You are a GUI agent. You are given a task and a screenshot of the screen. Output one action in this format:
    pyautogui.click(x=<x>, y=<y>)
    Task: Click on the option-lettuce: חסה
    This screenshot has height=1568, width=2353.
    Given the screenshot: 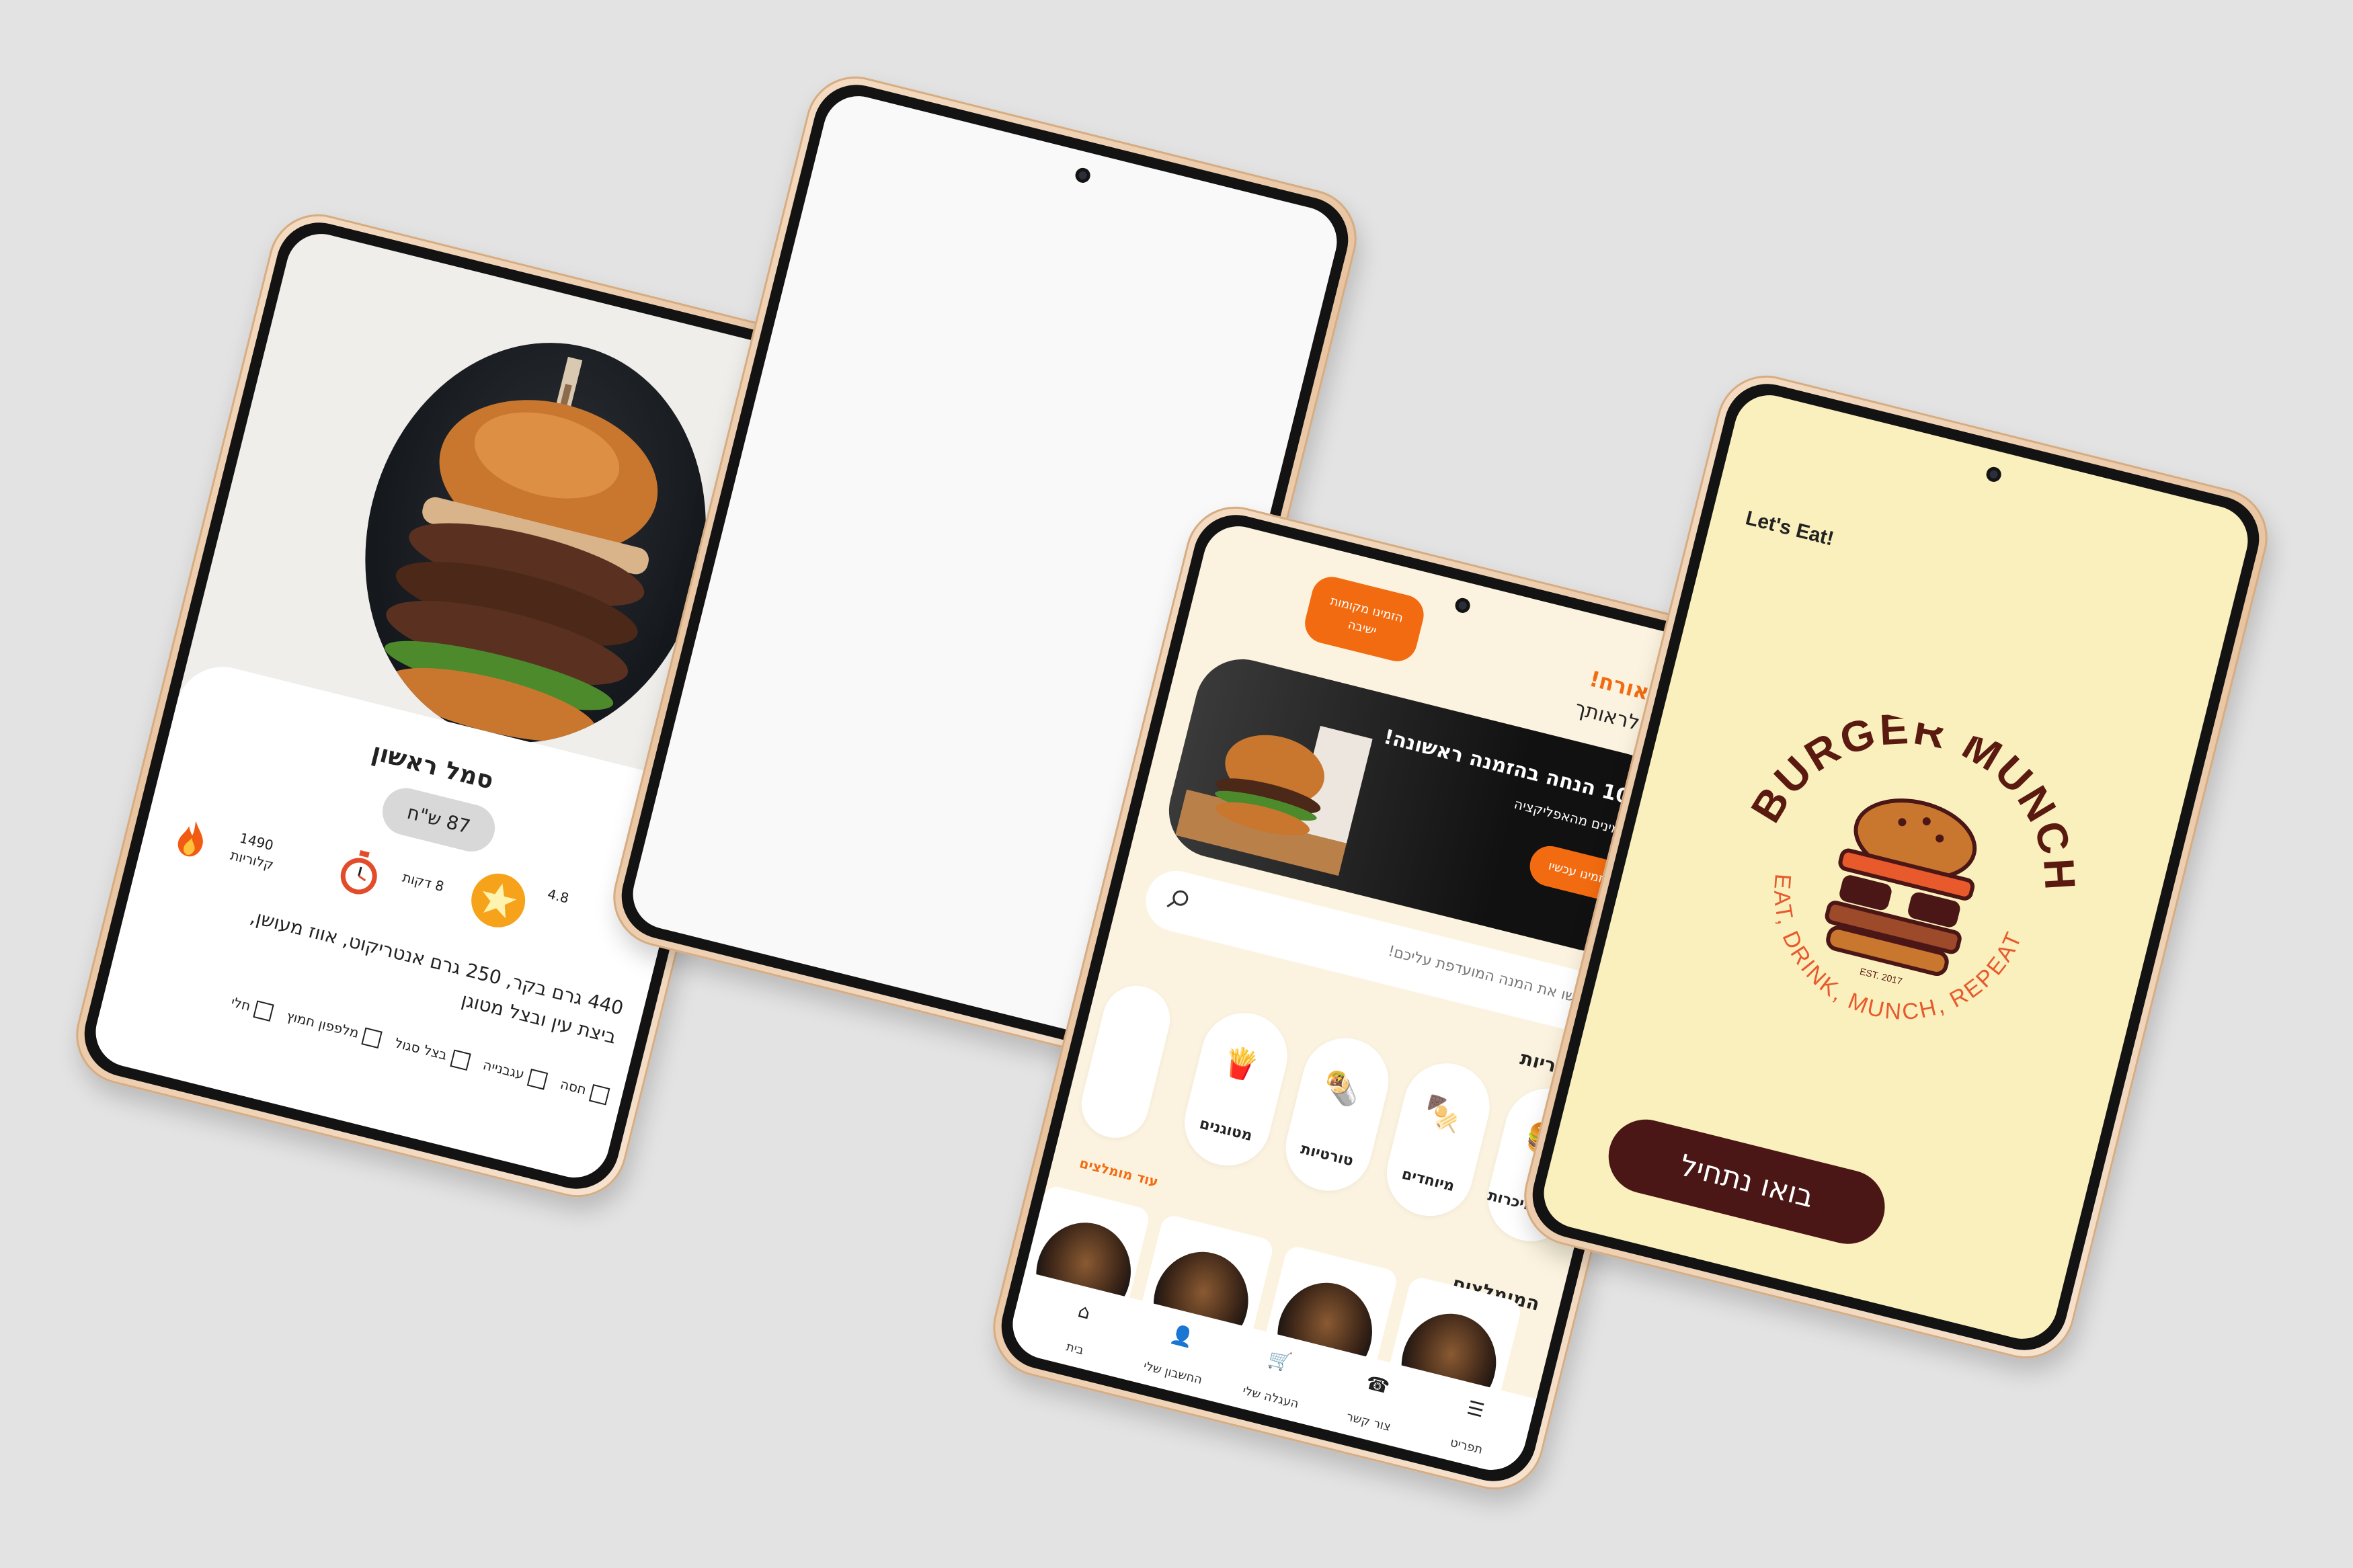 What is the action you would take?
    pyautogui.click(x=584, y=1091)
    